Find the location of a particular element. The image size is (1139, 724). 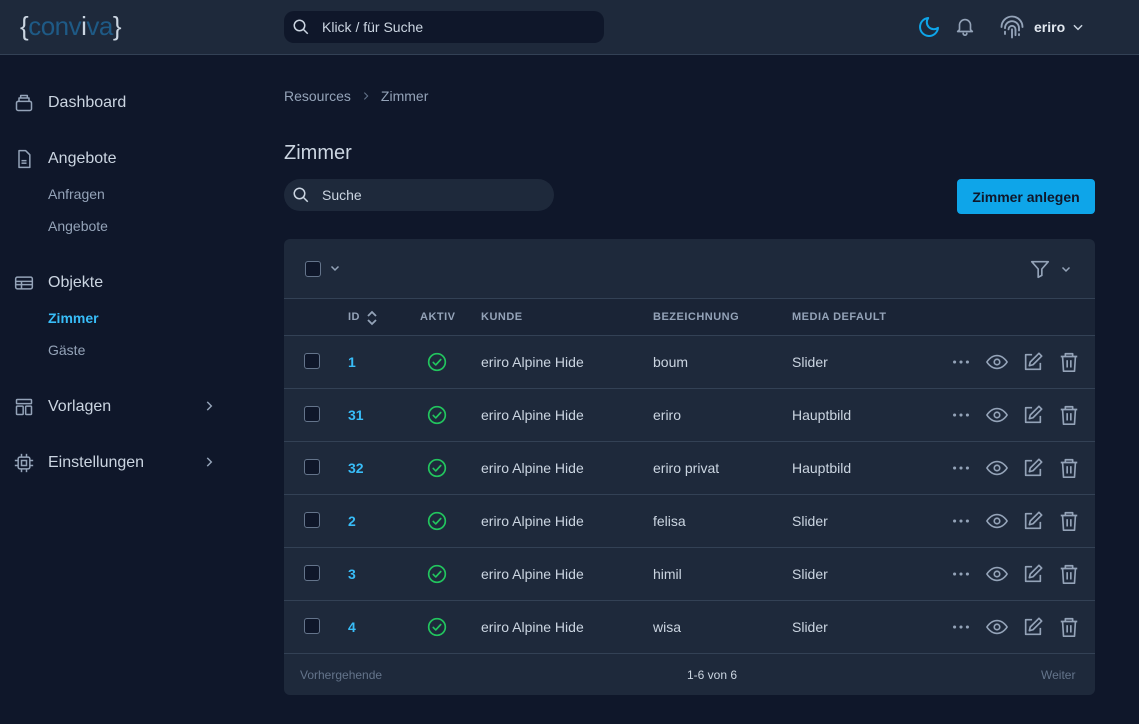

select-all-checkbox is located at coordinates (313, 269).